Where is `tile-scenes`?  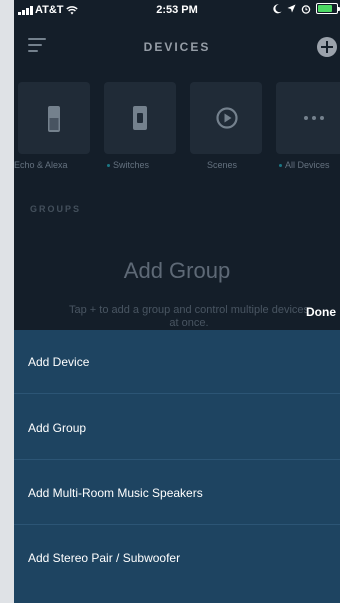 tile-scenes is located at coordinates (226, 118).